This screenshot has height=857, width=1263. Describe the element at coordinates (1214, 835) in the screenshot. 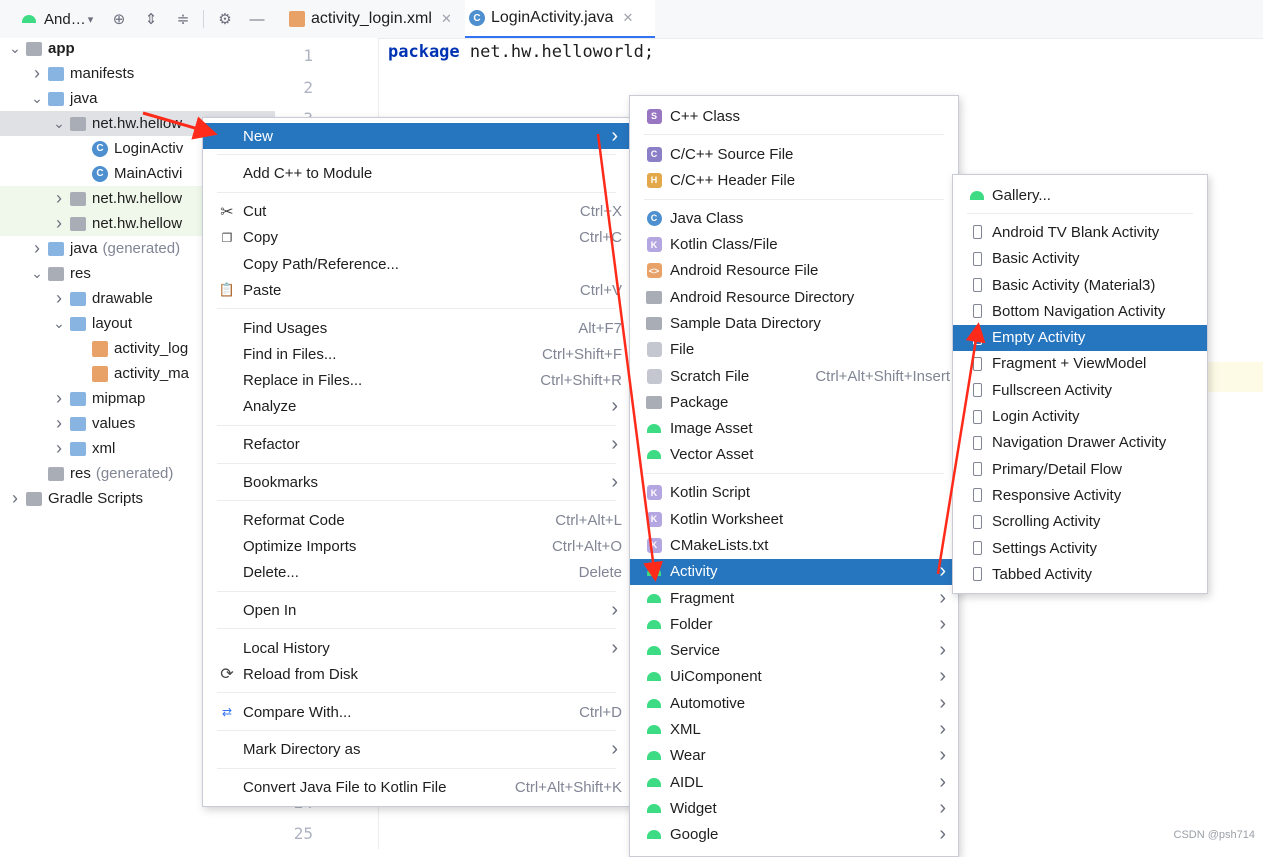

I see `watermark: CSDN @psh714` at that location.